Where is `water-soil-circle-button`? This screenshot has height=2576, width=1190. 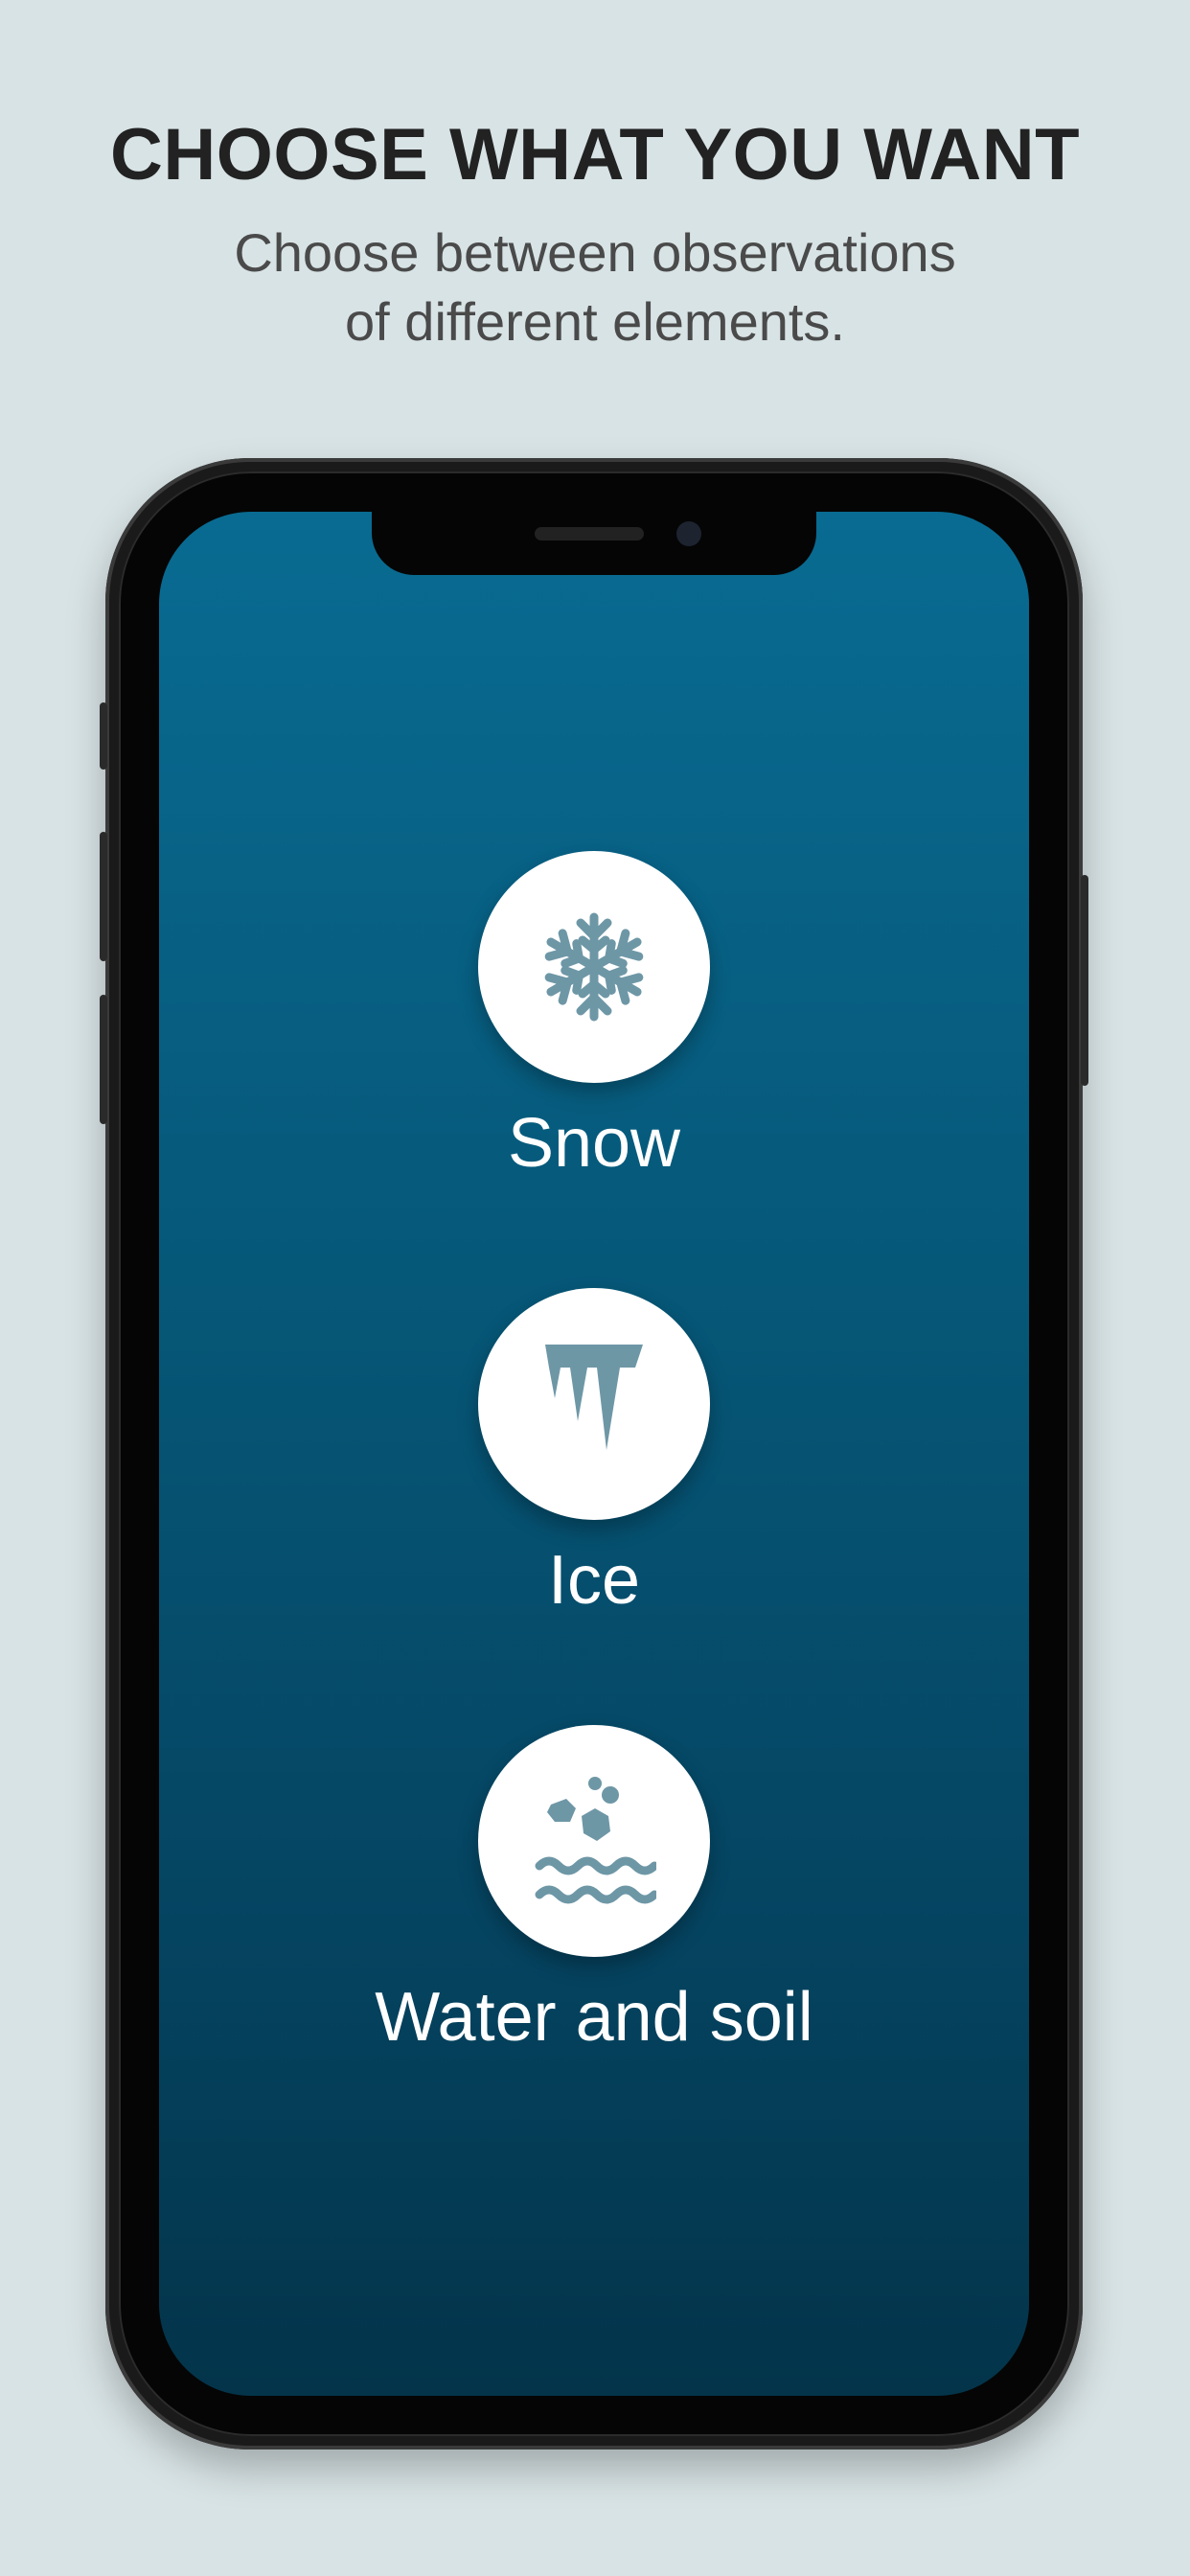 water-soil-circle-button is located at coordinates (594, 1841).